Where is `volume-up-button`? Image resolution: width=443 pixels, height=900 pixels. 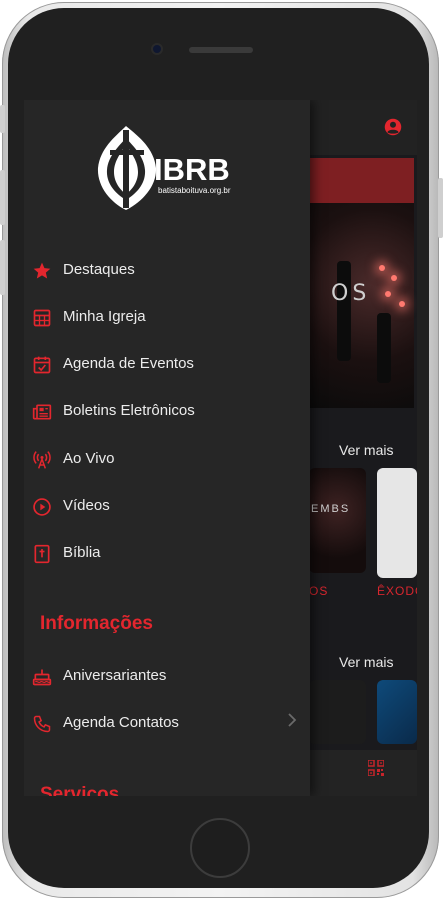 volume-up-button is located at coordinates (2, 197).